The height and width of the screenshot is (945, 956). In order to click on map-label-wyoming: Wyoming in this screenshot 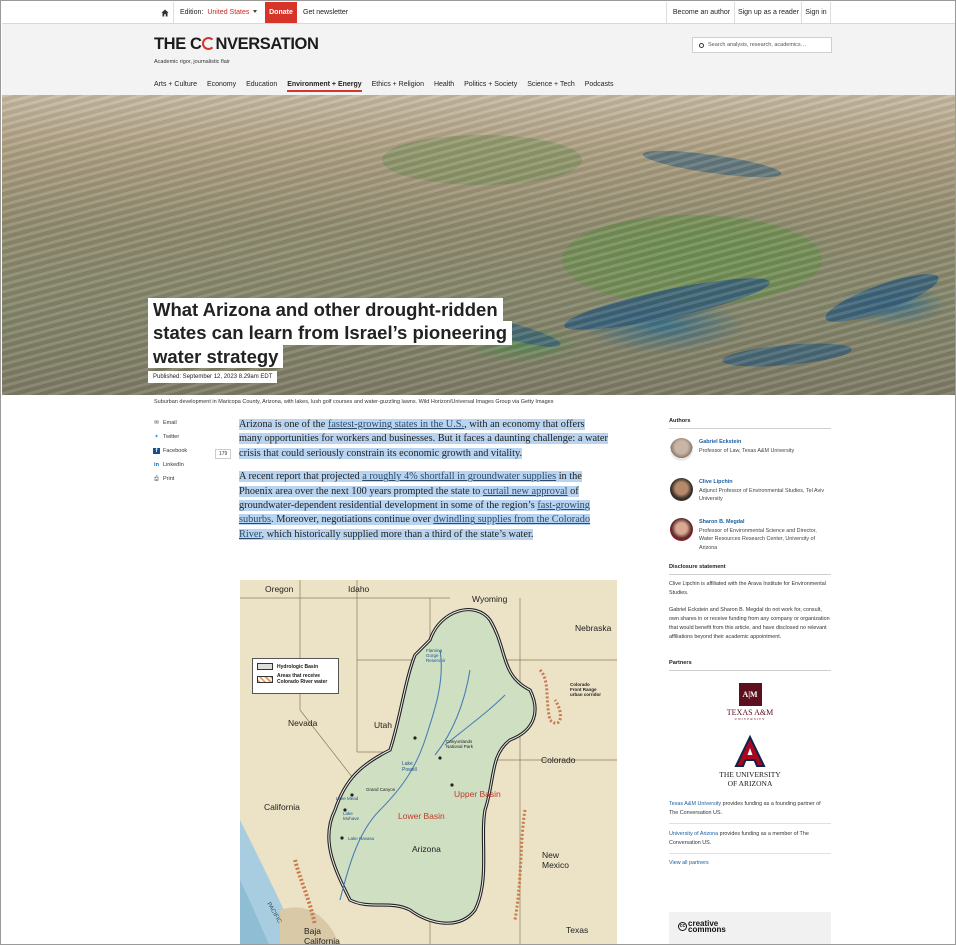, I will do `click(490, 599)`.